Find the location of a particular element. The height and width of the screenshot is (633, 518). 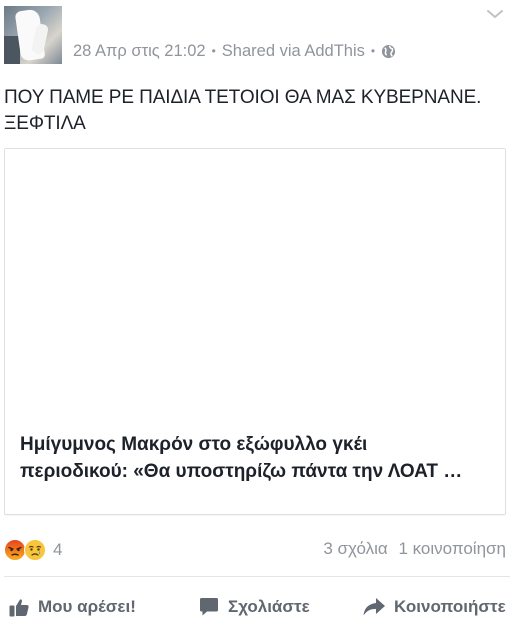

shared-via-label: Shared via AddThis is located at coordinates (293, 51).